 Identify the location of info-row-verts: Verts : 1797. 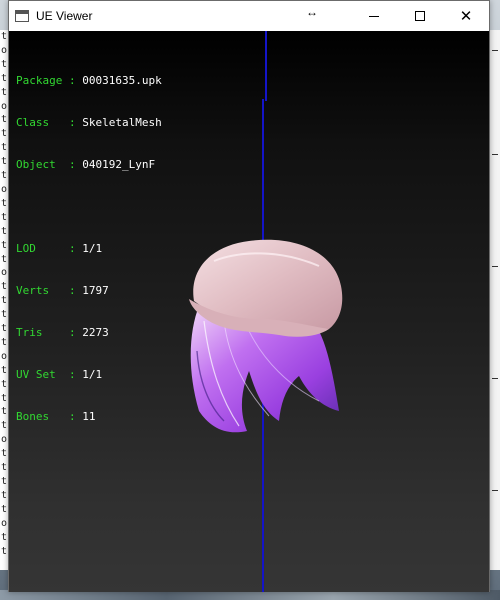
(62, 290).